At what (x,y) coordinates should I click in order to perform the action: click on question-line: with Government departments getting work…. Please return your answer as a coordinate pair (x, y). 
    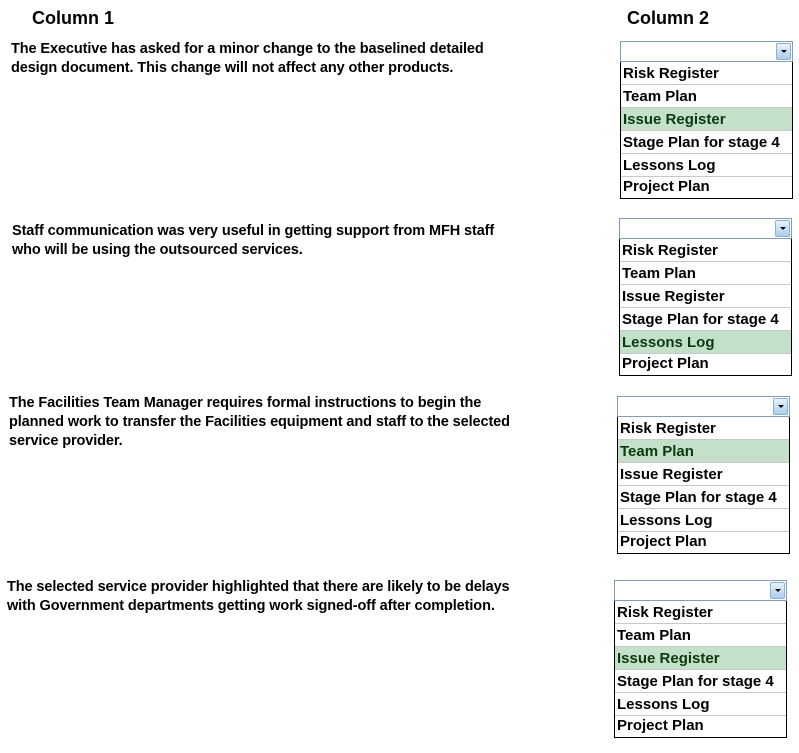
    Looking at the image, I should click on (251, 606).